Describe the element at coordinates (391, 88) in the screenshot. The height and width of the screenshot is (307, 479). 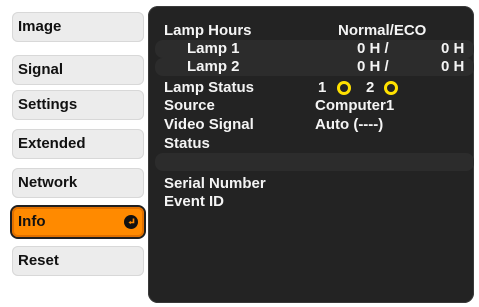
I see `lamp-2-status-icon` at that location.